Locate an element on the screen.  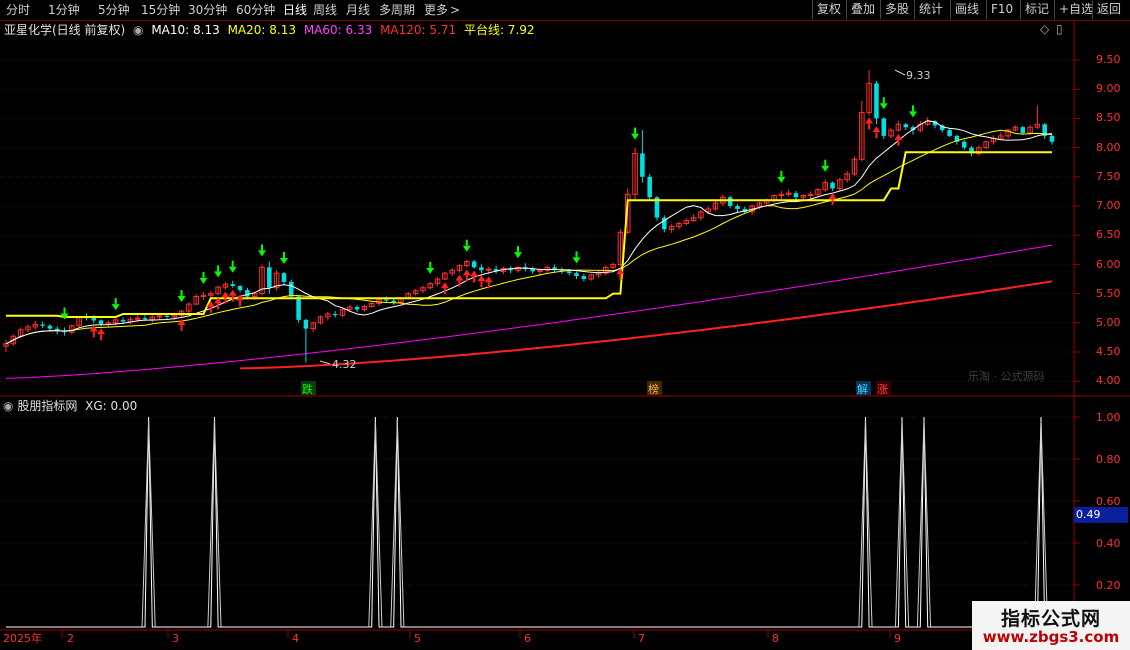
high-price-label: 9.33 is located at coordinates (918, 75).